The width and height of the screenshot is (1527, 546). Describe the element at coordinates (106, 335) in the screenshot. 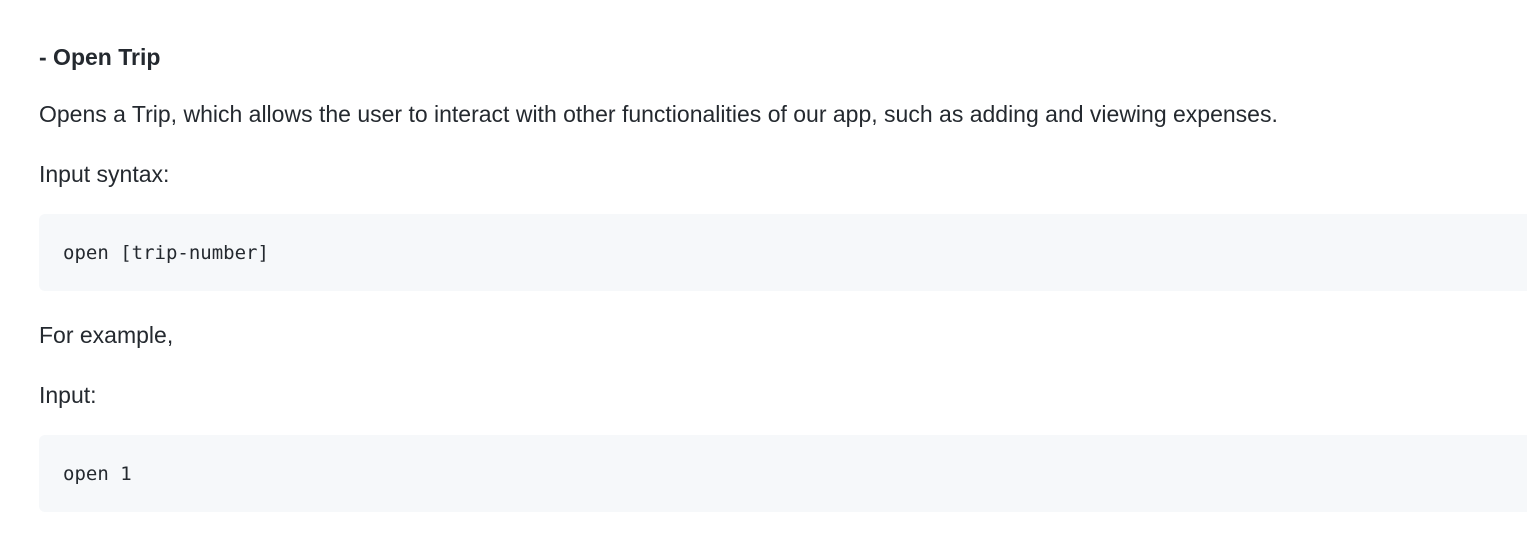

I see `example-label: For example,` at that location.